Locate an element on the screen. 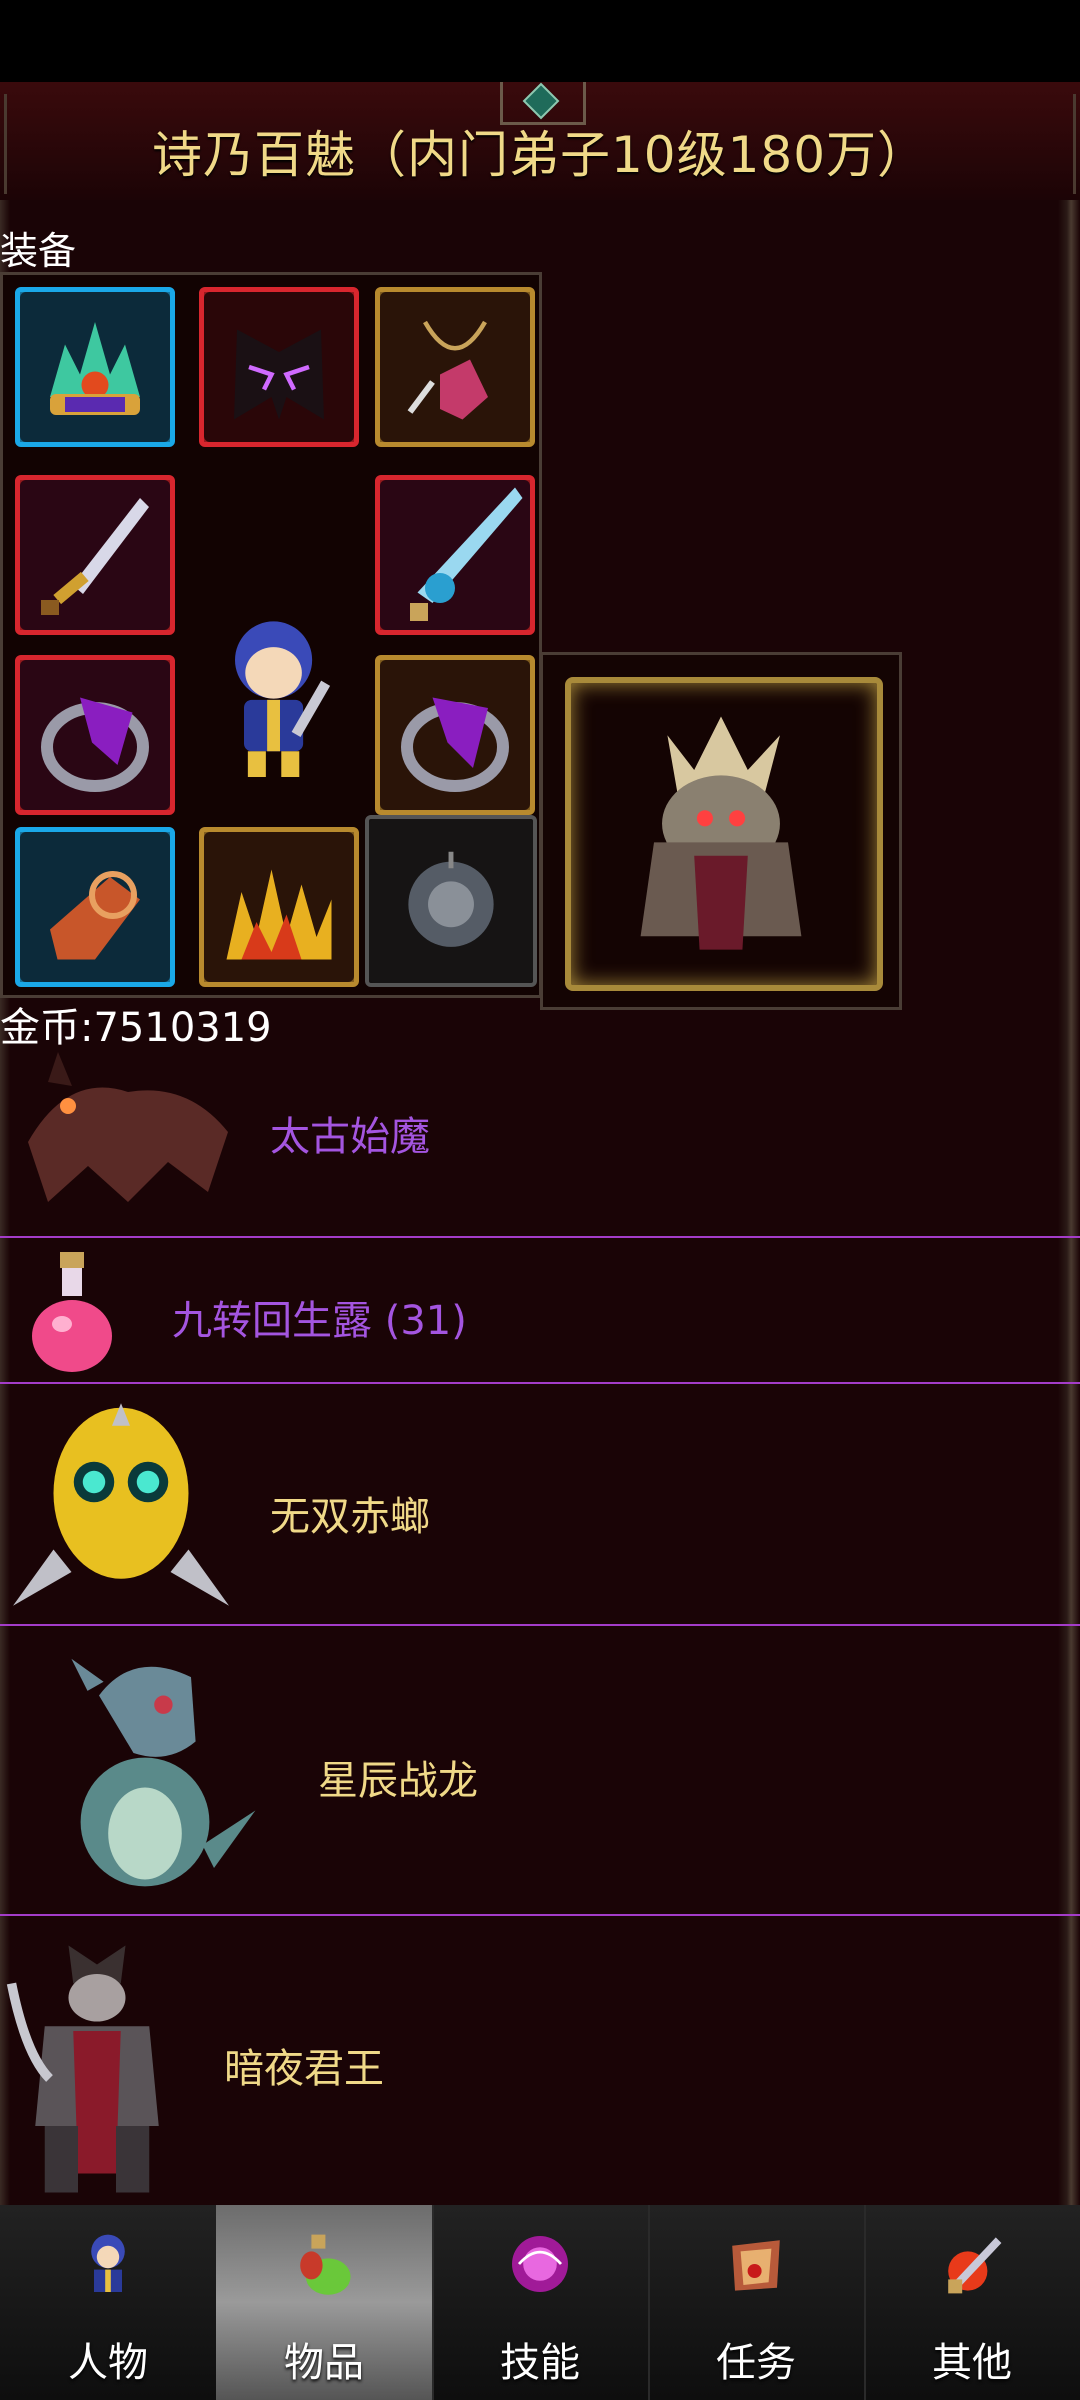 This screenshot has width=1080, height=2400. blue-blade-icon is located at coordinates (455, 555).